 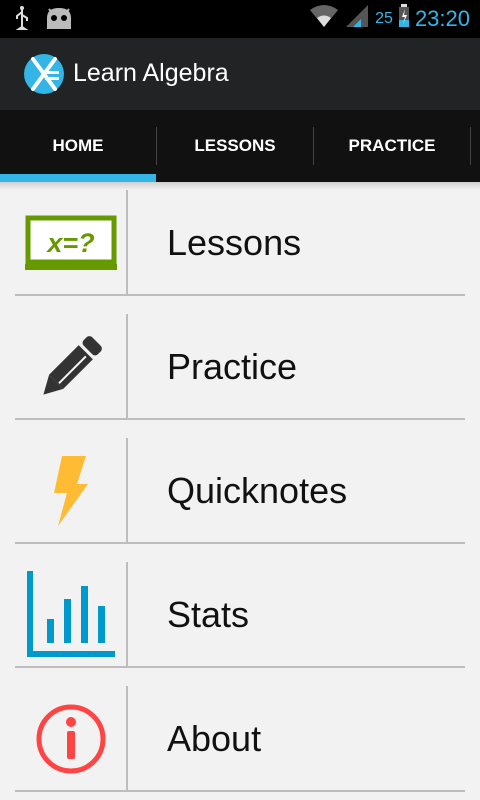 What do you see at coordinates (208, 614) in the screenshot?
I see `menu-item-label: Stats` at bounding box center [208, 614].